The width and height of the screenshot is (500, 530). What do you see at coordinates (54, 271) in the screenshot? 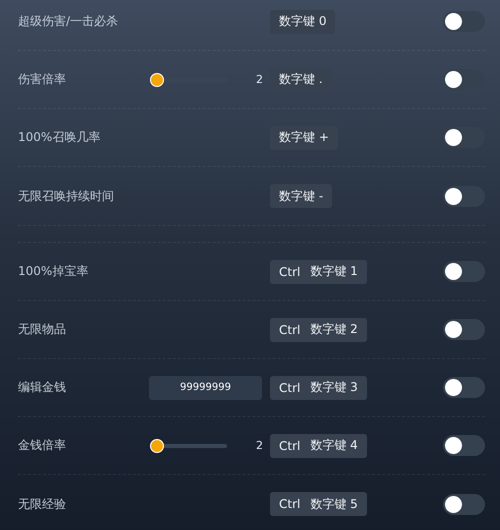
I see `option-label: 100%掉宝率` at bounding box center [54, 271].